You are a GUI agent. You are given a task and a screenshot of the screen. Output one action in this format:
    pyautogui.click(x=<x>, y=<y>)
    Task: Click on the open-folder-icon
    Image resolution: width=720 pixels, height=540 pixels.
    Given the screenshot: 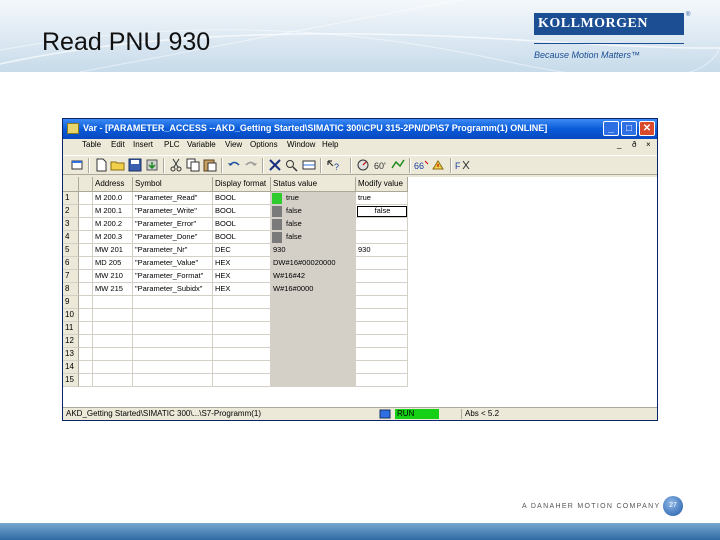 What is the action you would take?
    pyautogui.click(x=118, y=165)
    